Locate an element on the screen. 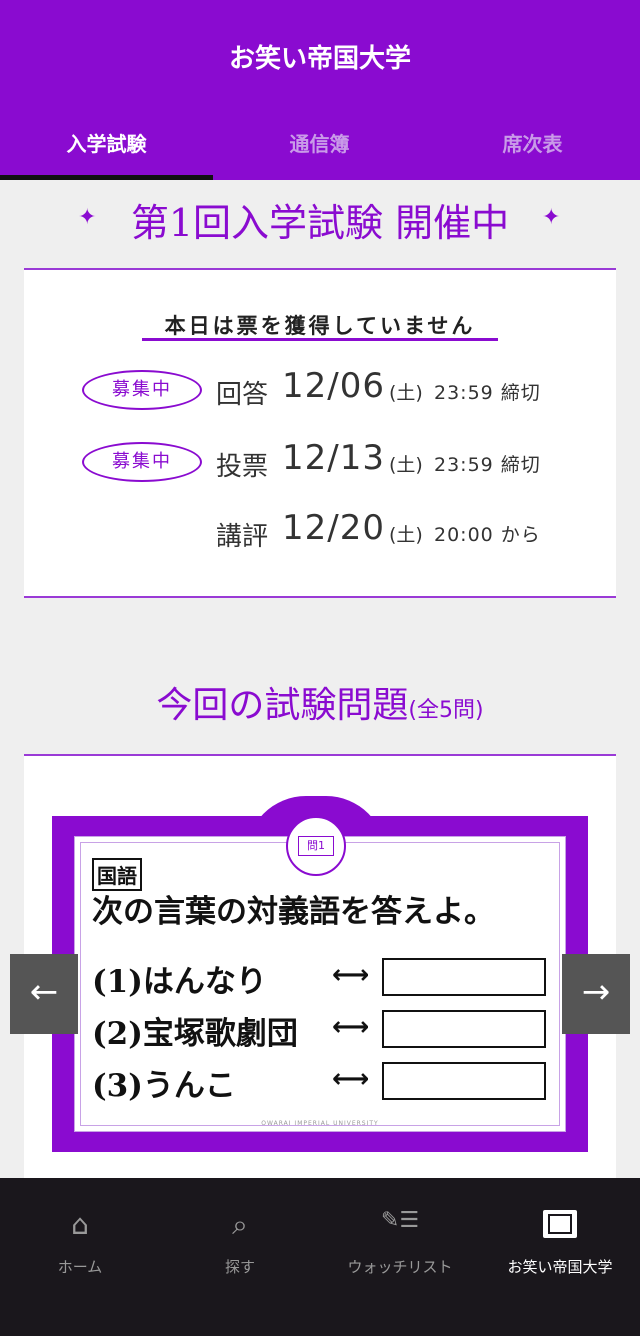 This screenshot has width=640, height=1336. phase-label: 投票 is located at coordinates (242, 467).